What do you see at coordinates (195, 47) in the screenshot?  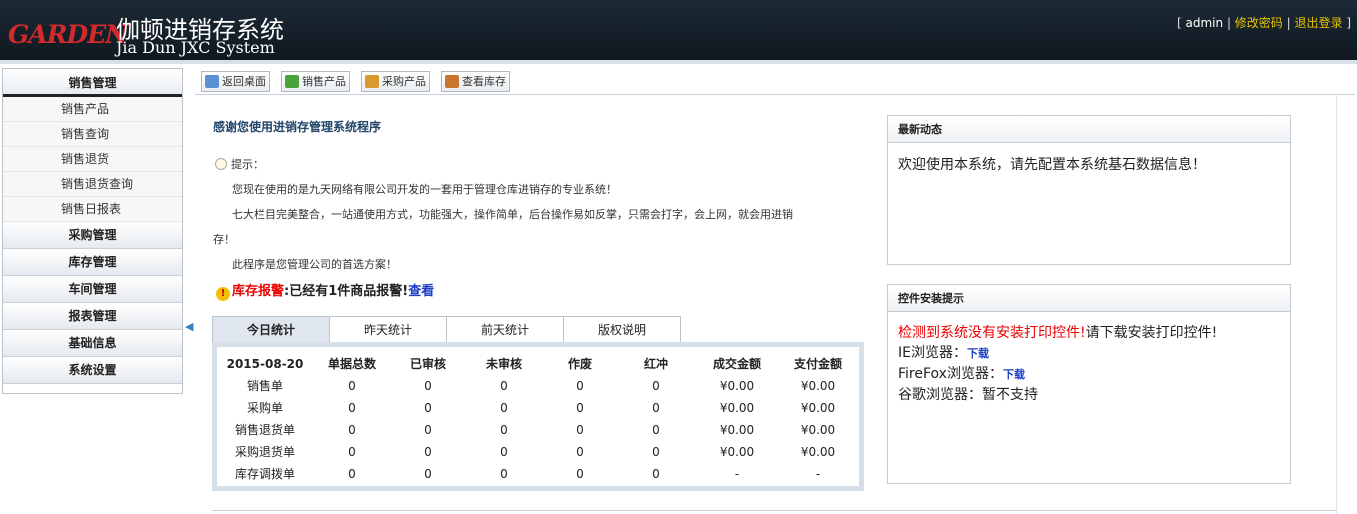 I see `app-subtitle: Jia Dun JXC System` at bounding box center [195, 47].